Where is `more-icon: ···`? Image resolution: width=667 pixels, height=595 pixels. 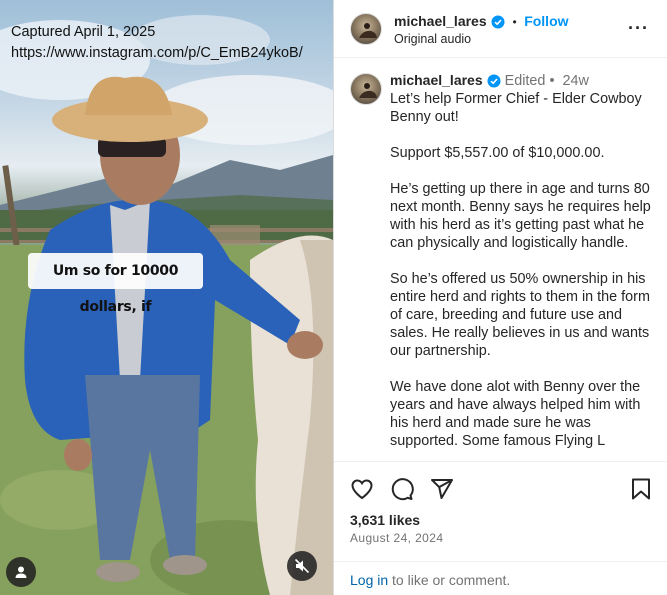
more-icon: ··· is located at coordinates (638, 28).